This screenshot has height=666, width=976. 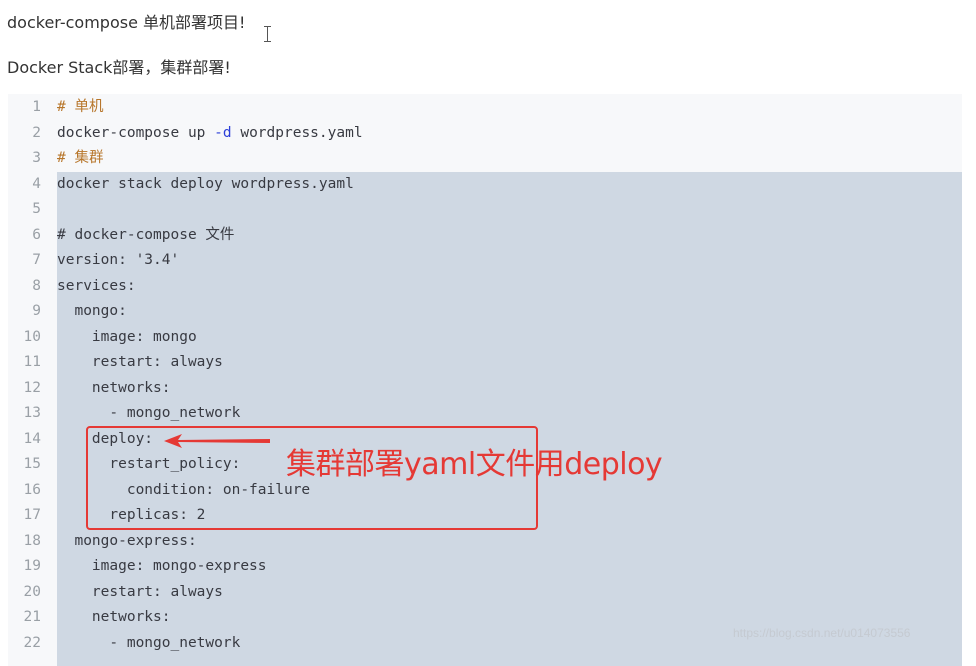 I want to click on code-line: 5, so click(x=485, y=210).